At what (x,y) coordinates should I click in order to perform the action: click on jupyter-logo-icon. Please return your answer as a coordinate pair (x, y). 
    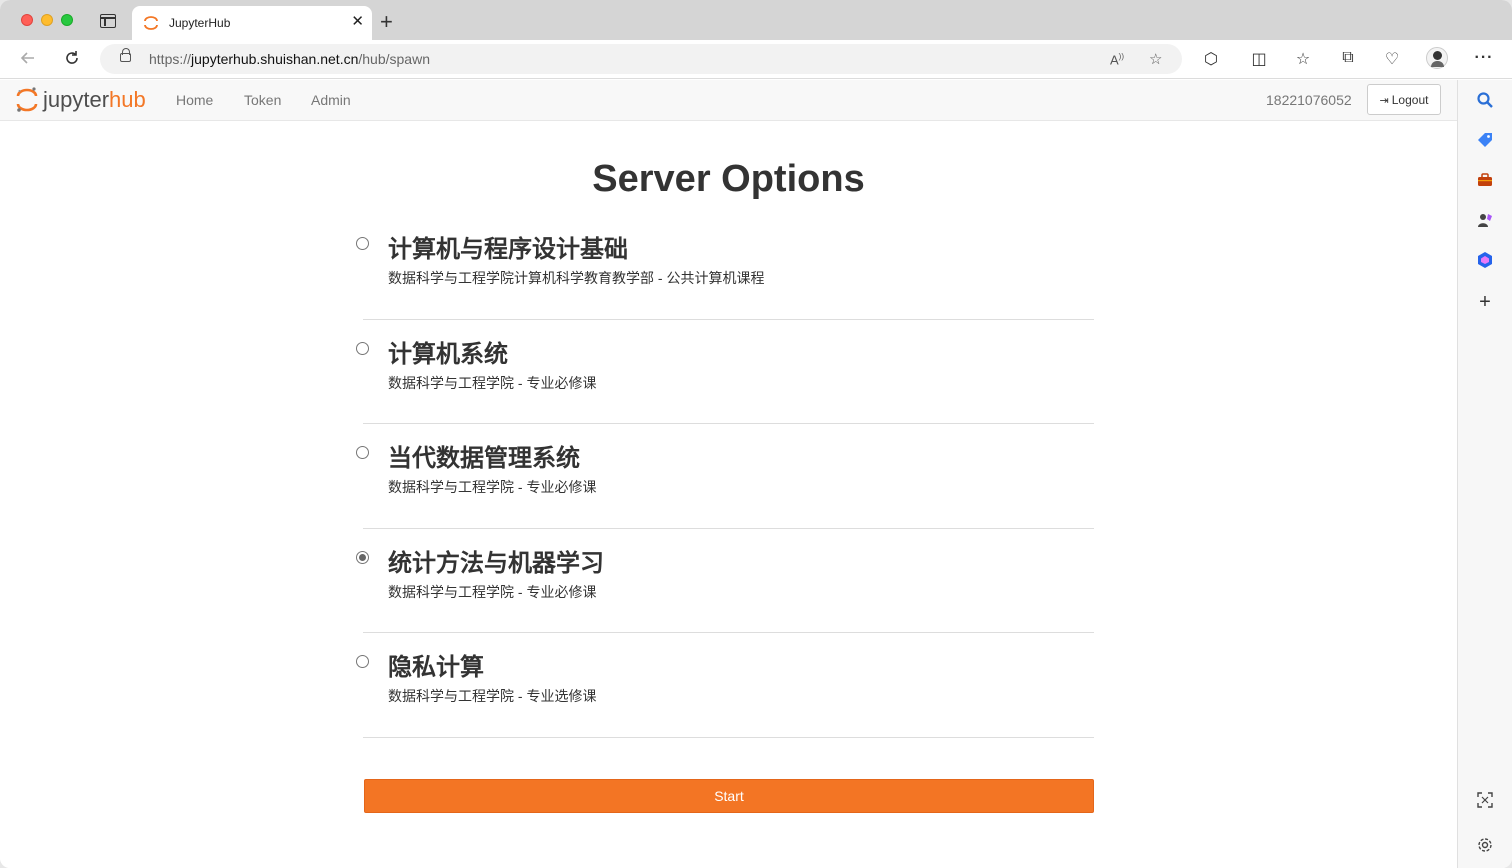
    Looking at the image, I should click on (27, 99).